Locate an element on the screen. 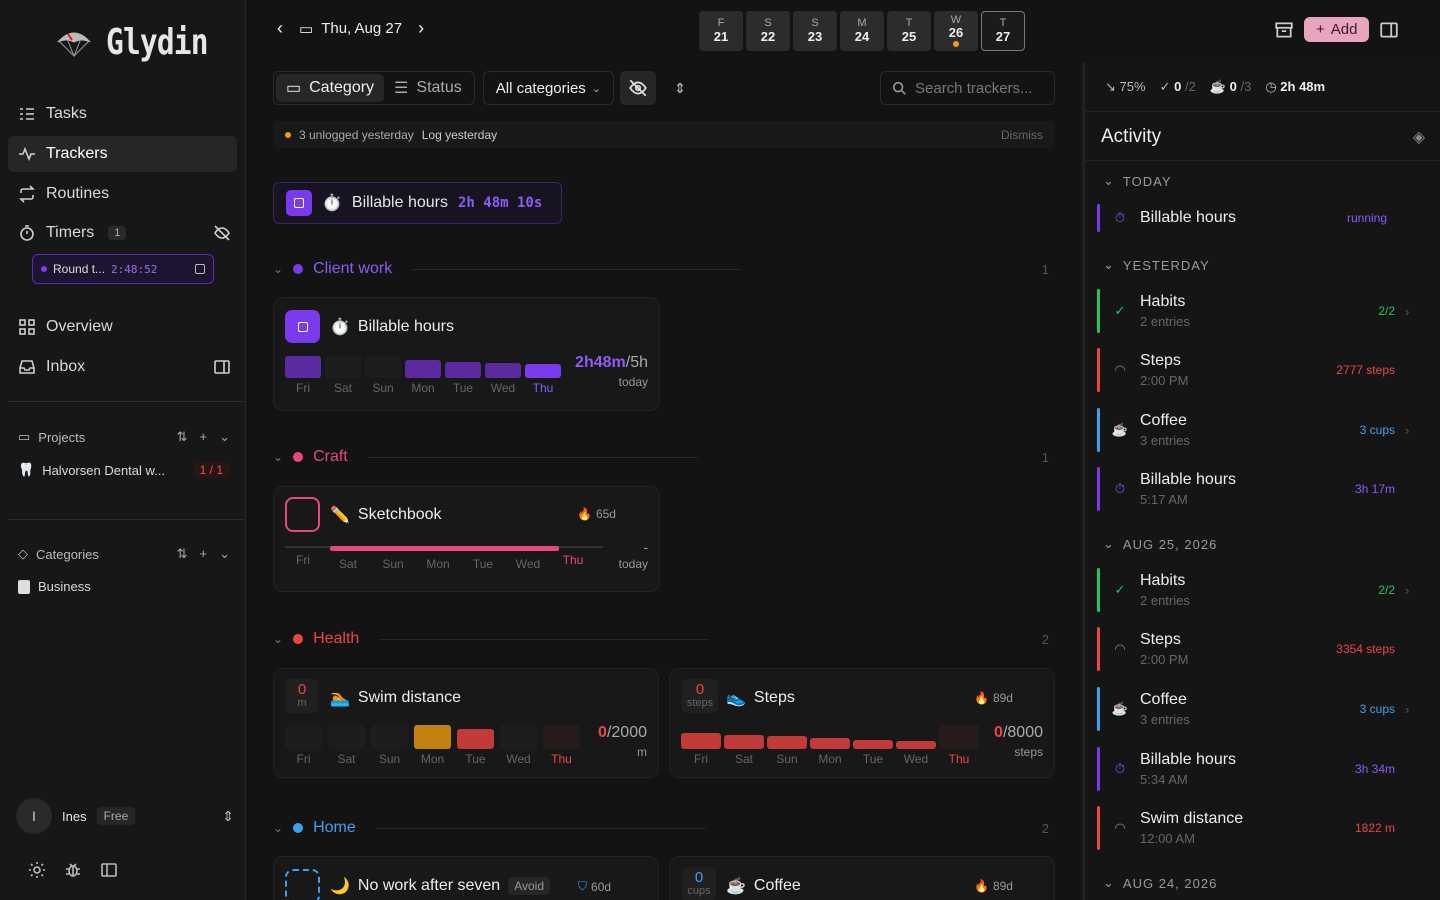  tracker-card-no-work-after-seven: 🌙 No work after seven Avoid ⛉ 60d is located at coordinates (466, 878).